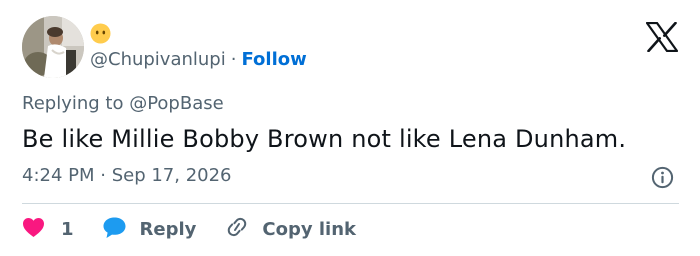  Describe the element at coordinates (100, 33) in the screenshot. I see `neutral-face-emoji-icon` at that location.